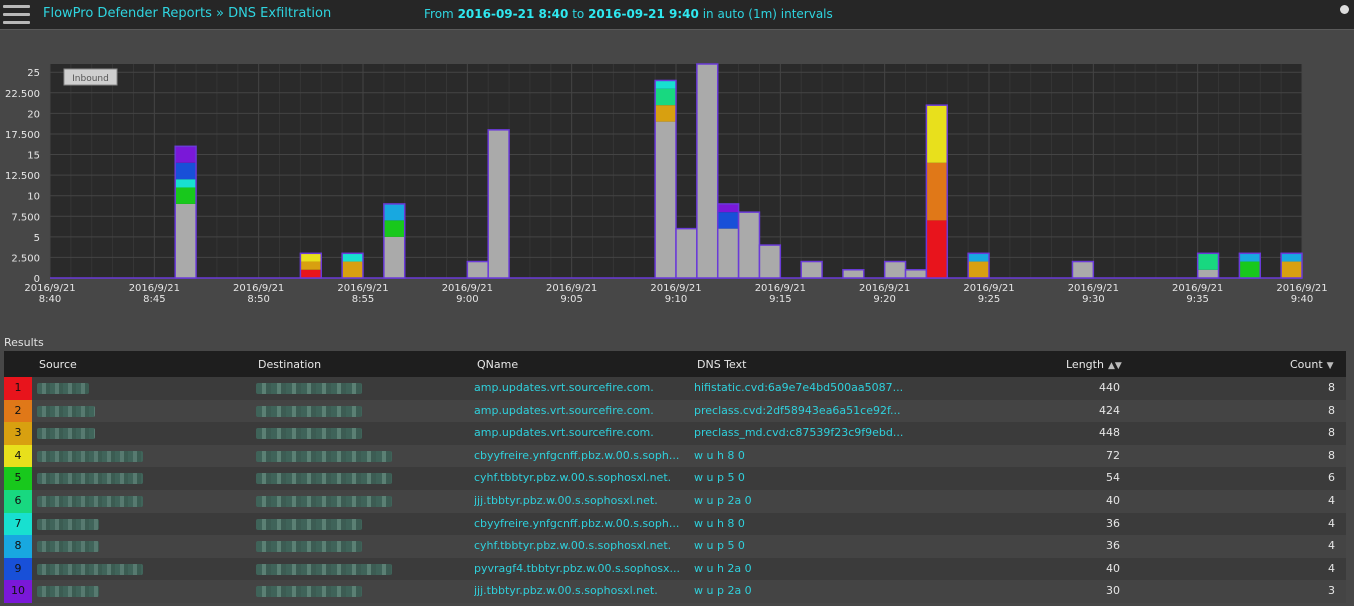 Image resolution: width=1354 pixels, height=606 pixels. Describe the element at coordinates (18, 478) in the screenshot. I see `row-index: 5` at that location.